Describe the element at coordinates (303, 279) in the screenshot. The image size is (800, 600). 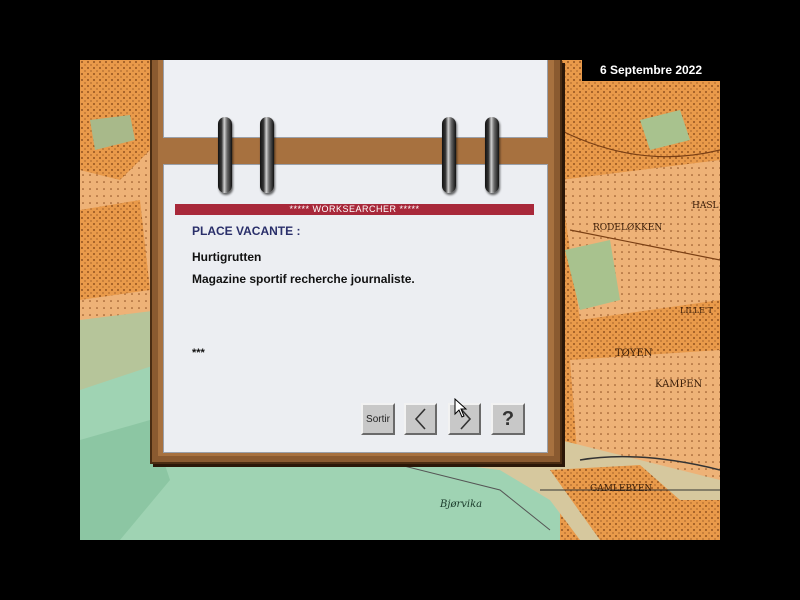
I see `job-description: Magazine sportif recherche journaliste.` at that location.